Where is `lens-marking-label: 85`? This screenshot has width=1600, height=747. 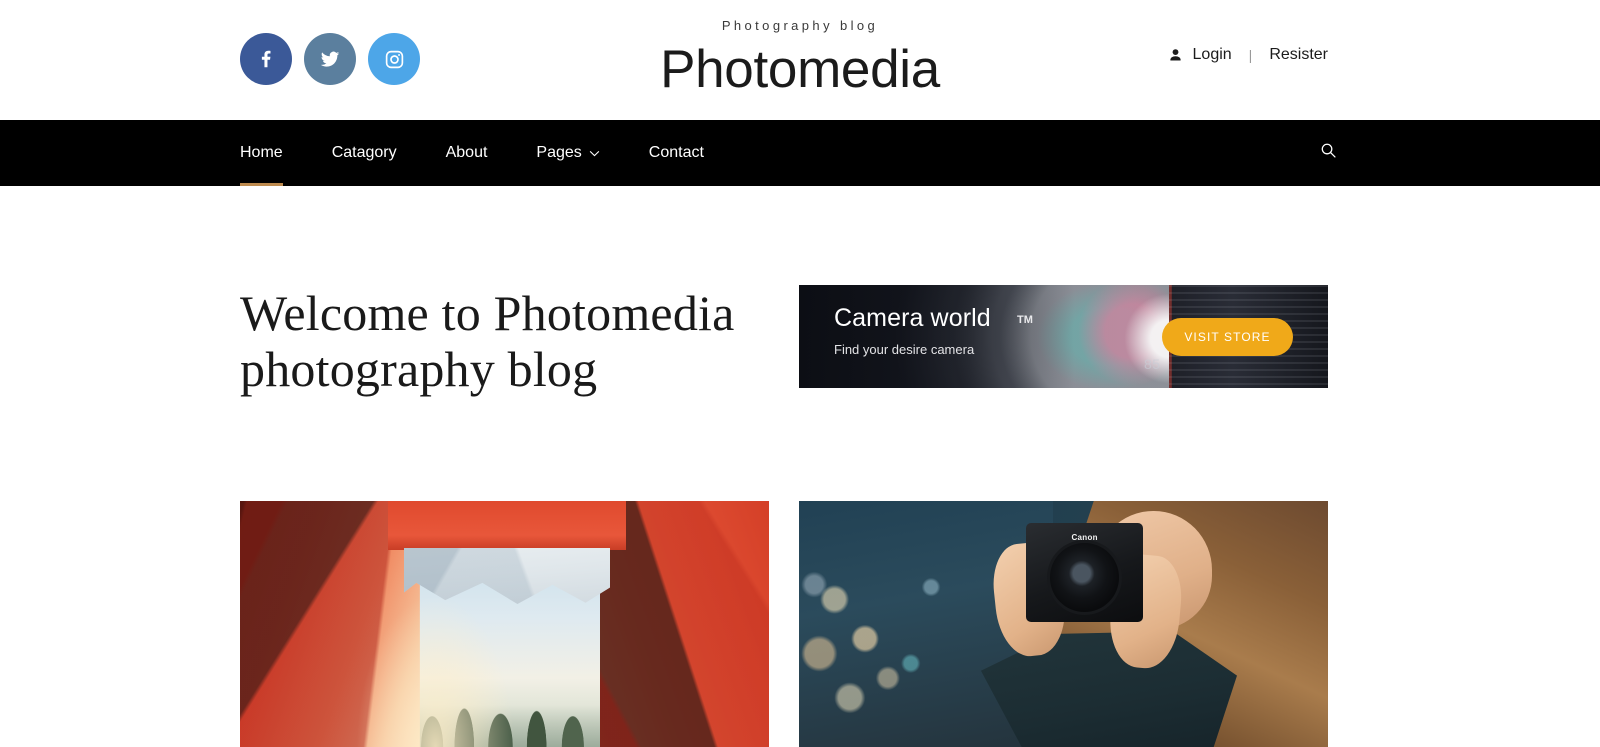 lens-marking-label: 85 is located at coordinates (1152, 364).